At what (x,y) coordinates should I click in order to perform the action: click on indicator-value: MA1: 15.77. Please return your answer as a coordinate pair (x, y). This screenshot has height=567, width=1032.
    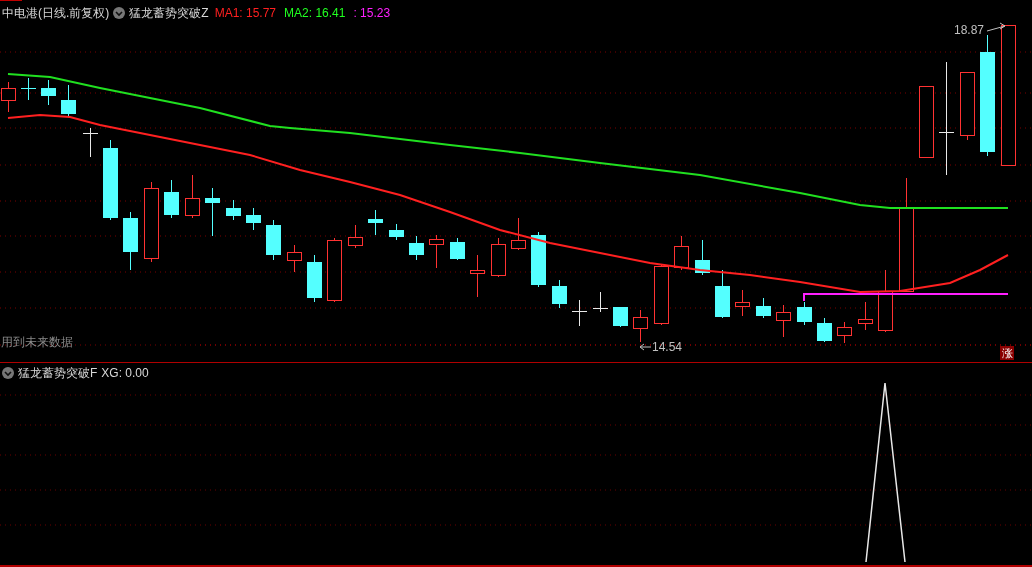
    Looking at the image, I should click on (245, 13).